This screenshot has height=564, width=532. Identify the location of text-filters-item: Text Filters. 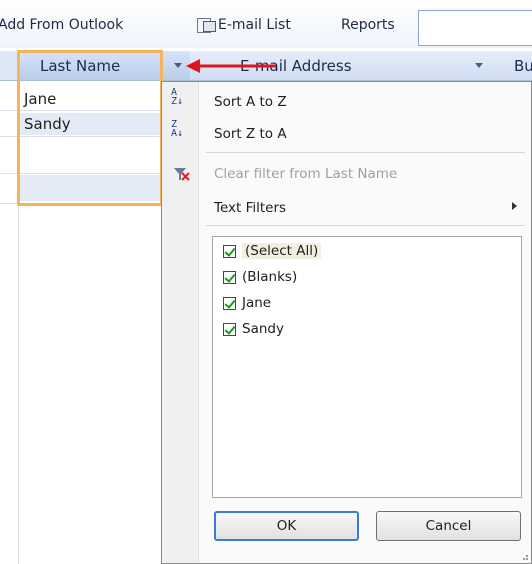
(250, 208).